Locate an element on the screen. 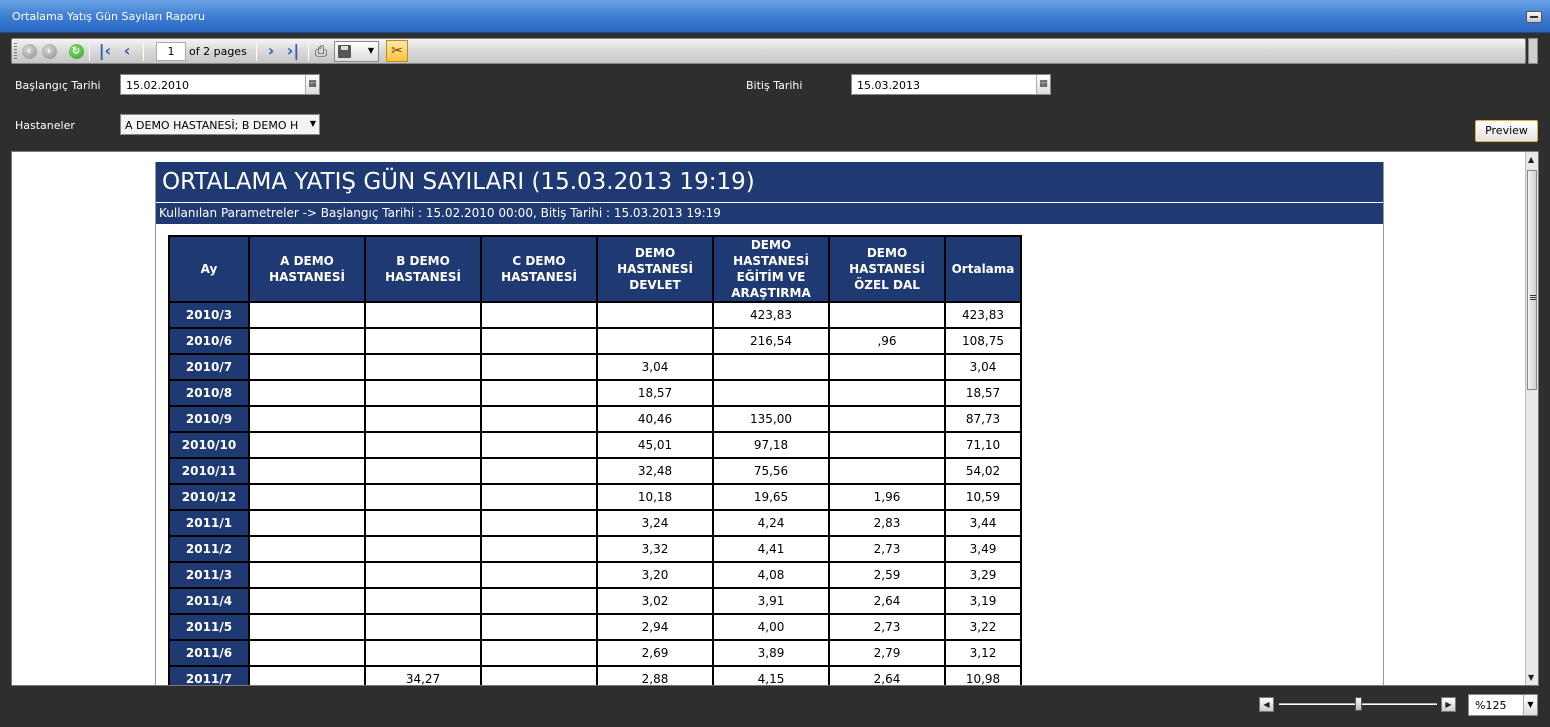  cell-average: 18,57 is located at coordinates (983, 393).